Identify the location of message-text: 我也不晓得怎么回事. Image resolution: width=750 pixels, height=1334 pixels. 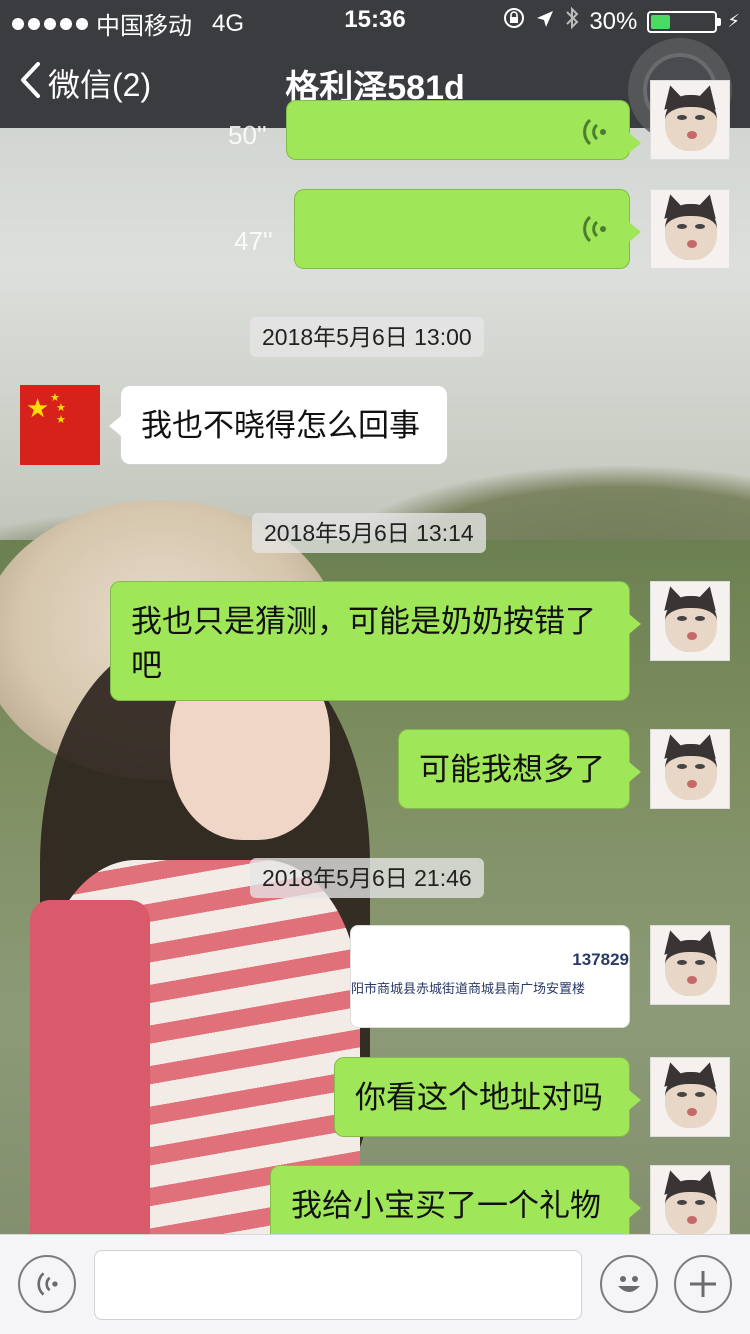
(280, 425).